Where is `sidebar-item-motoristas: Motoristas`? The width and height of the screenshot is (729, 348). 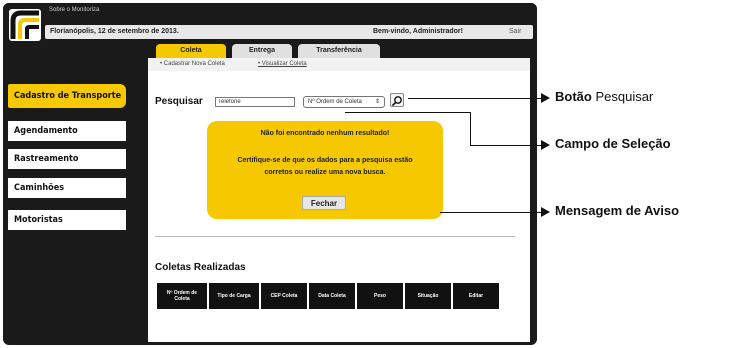
sidebar-item-motoristas: Motoristas is located at coordinates (67, 220).